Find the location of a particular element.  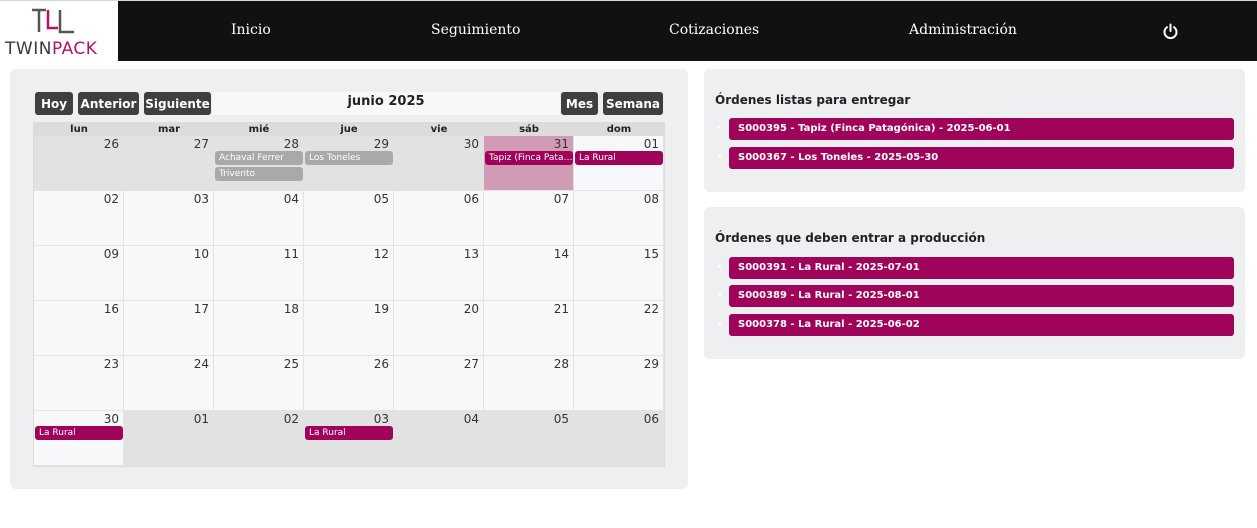

calendar-day-cell: 21 is located at coordinates (529, 328).